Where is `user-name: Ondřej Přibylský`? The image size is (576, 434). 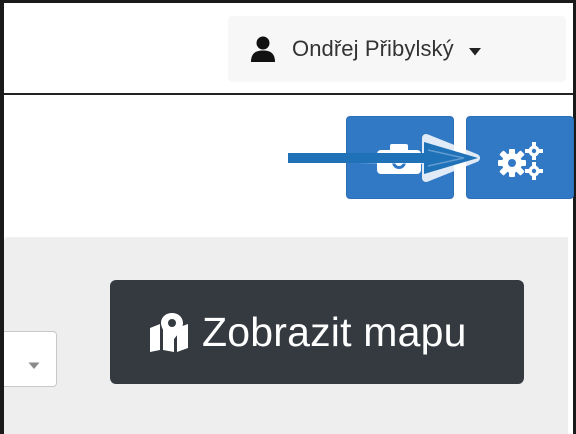
user-name: Ondřej Přibylský is located at coordinates (373, 48).